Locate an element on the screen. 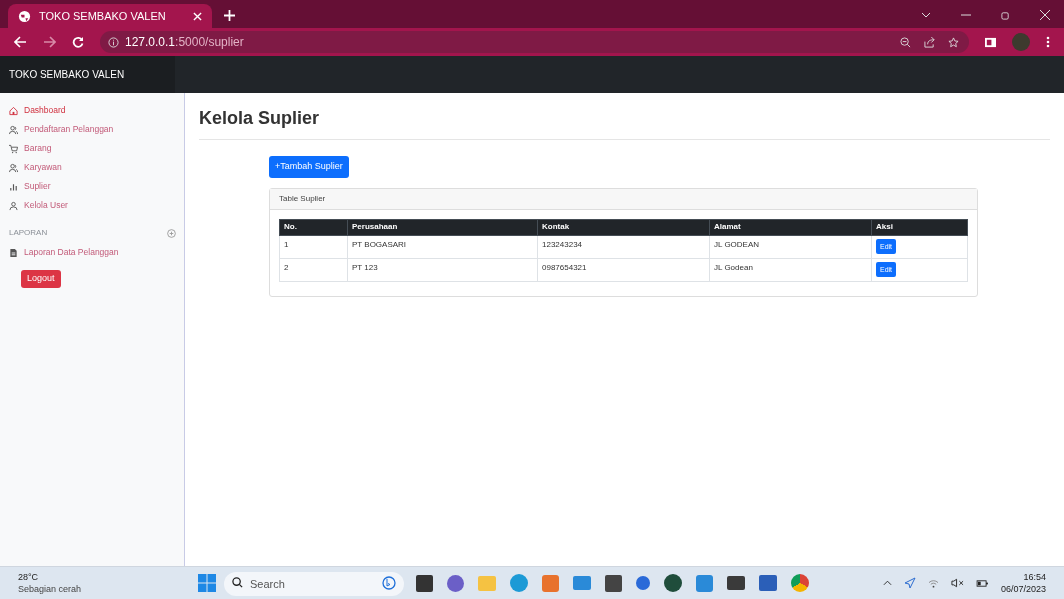  close-icon is located at coordinates (1045, 15).